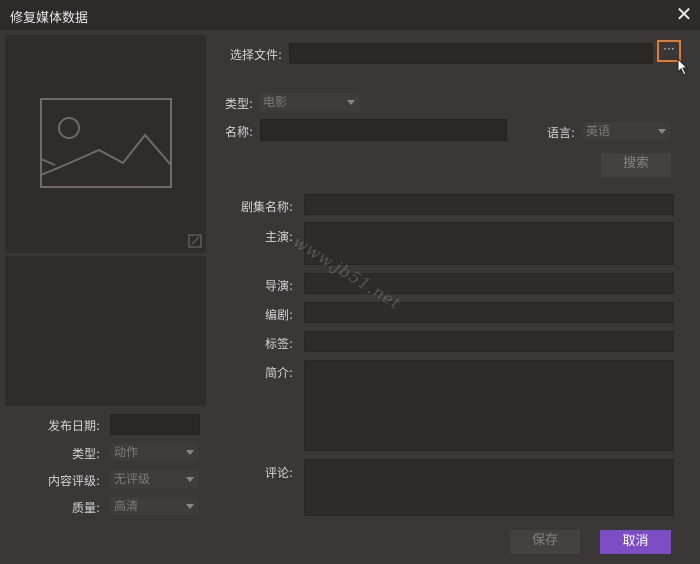 This screenshot has height=564, width=700. Describe the element at coordinates (684, 14) in the screenshot. I see `close-icon: ✕` at that location.